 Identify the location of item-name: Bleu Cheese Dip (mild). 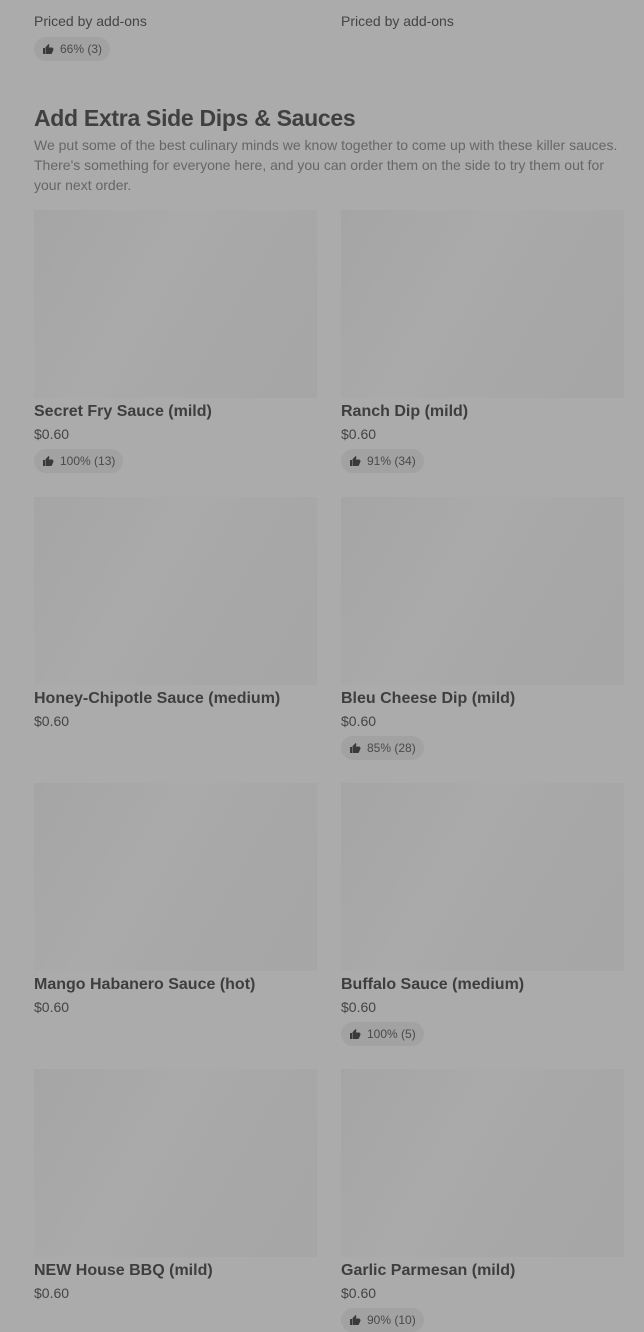
(428, 698).